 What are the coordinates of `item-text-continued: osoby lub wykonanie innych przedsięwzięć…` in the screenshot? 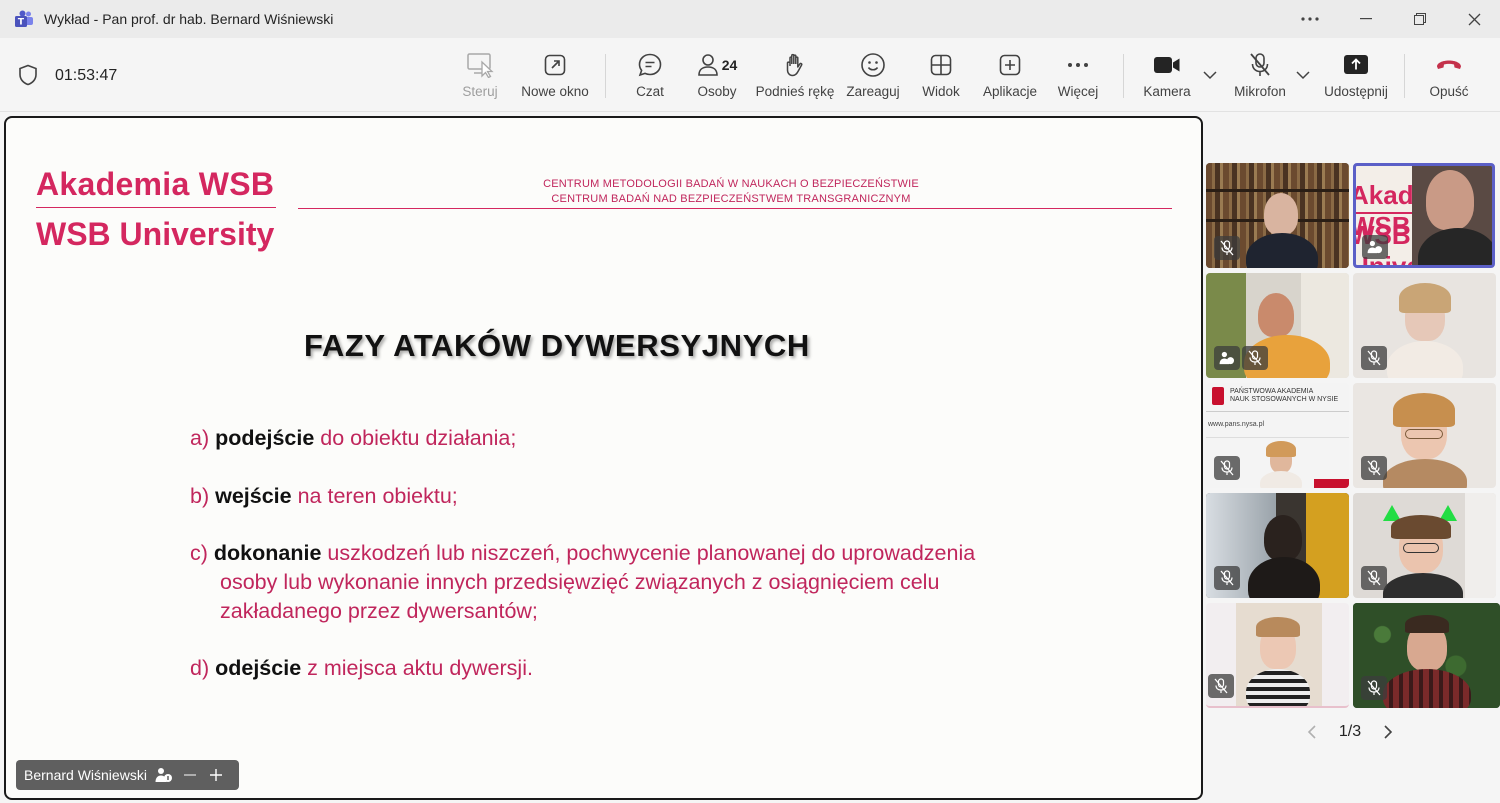 It's located at (580, 582).